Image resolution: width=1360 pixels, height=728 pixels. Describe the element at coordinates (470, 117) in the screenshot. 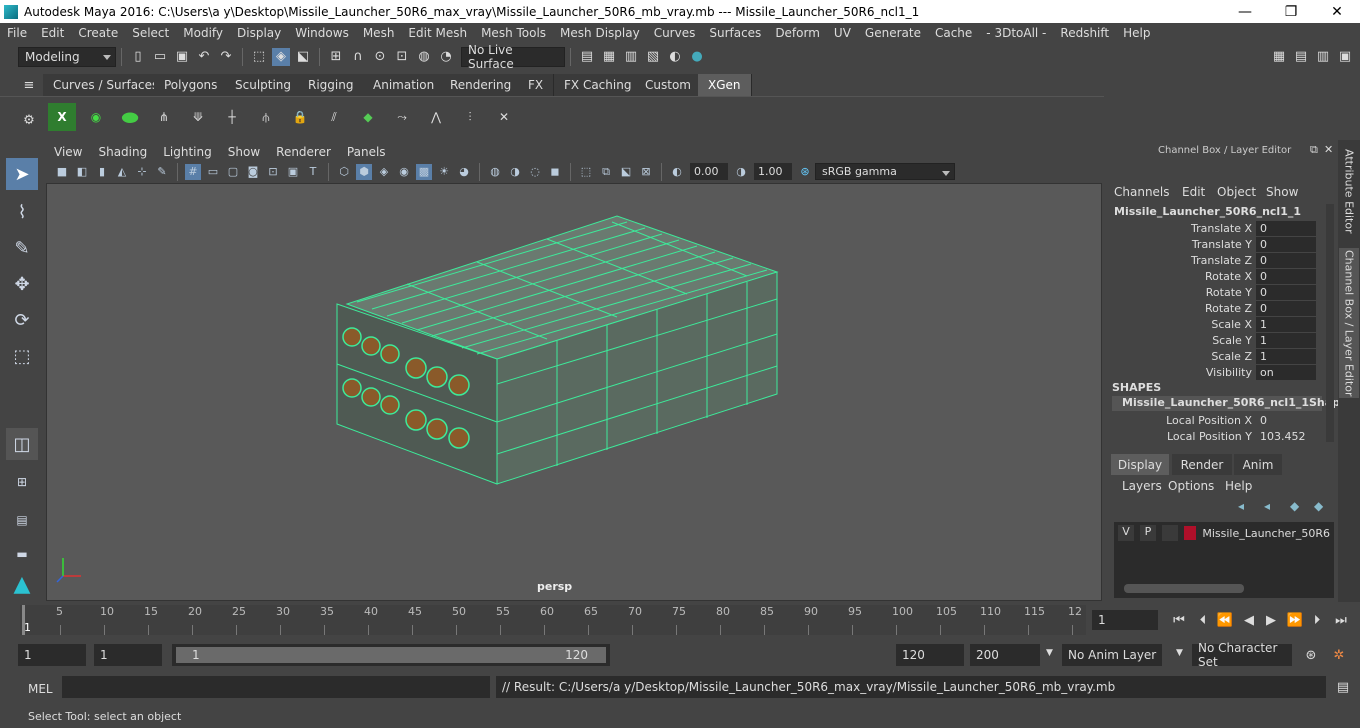

I see `splines-icon: ⫶` at that location.